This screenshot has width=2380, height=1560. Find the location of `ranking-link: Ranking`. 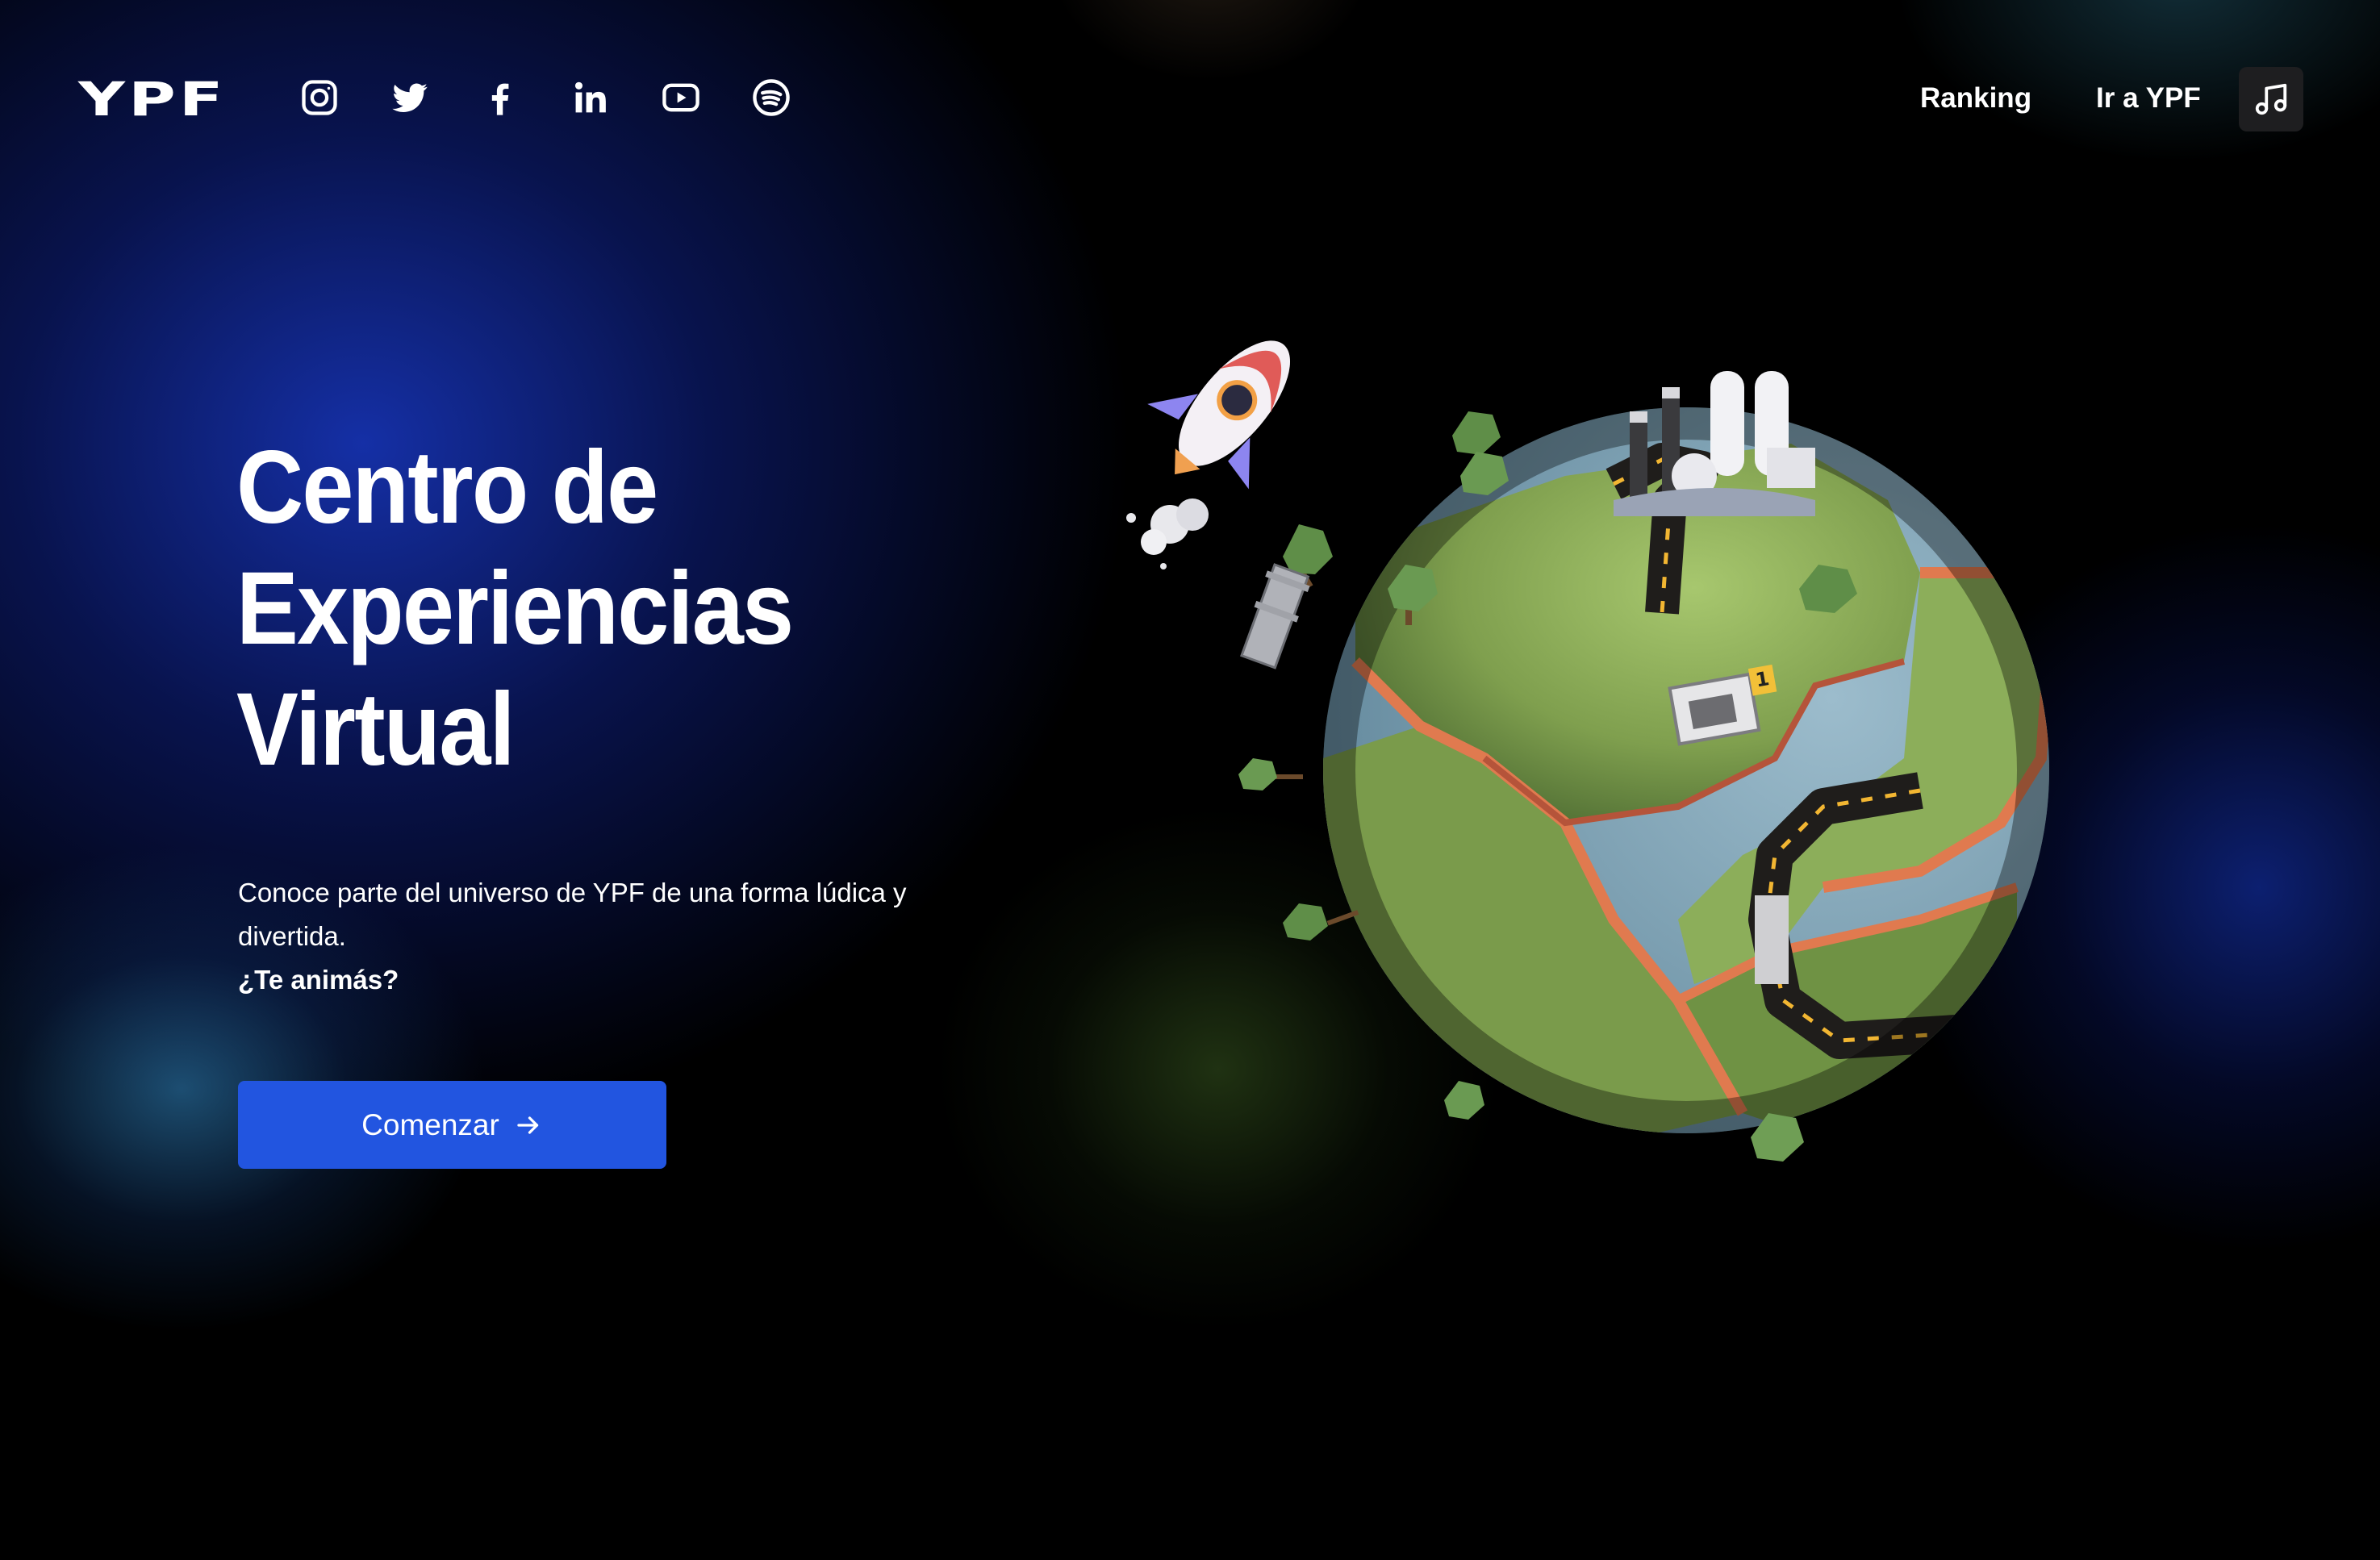

ranking-link: Ranking is located at coordinates (1975, 98).